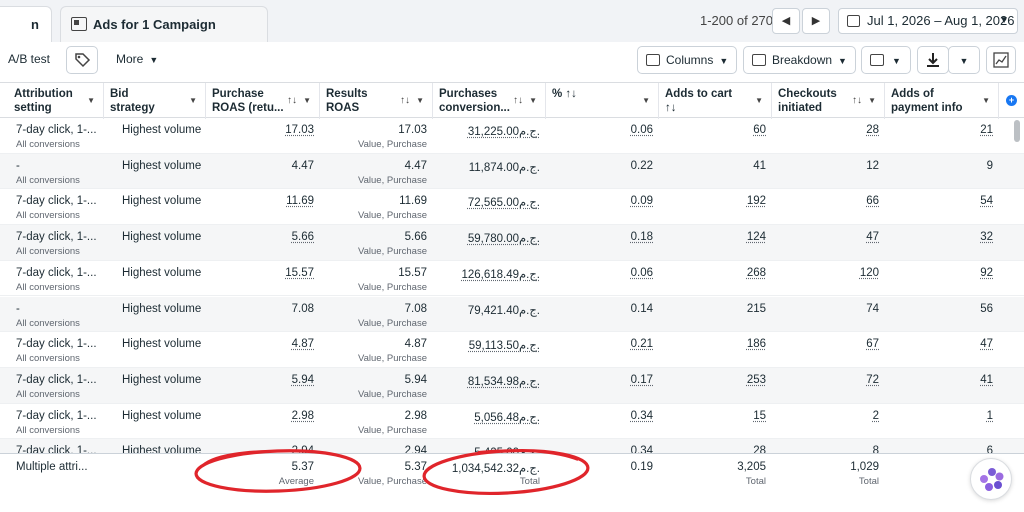 This screenshot has height=512, width=1024. I want to click on cell-roas: 5.94, so click(263, 385).